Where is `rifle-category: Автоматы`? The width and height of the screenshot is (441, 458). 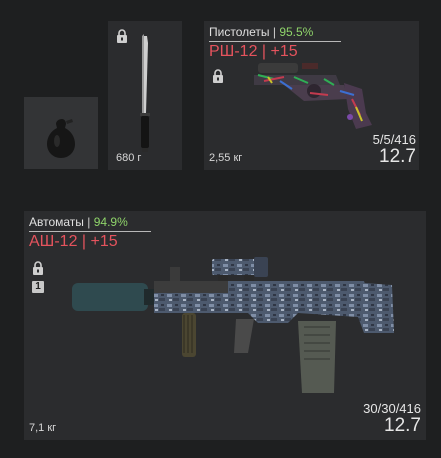
rifle-category: Автоматы is located at coordinates (56, 222).